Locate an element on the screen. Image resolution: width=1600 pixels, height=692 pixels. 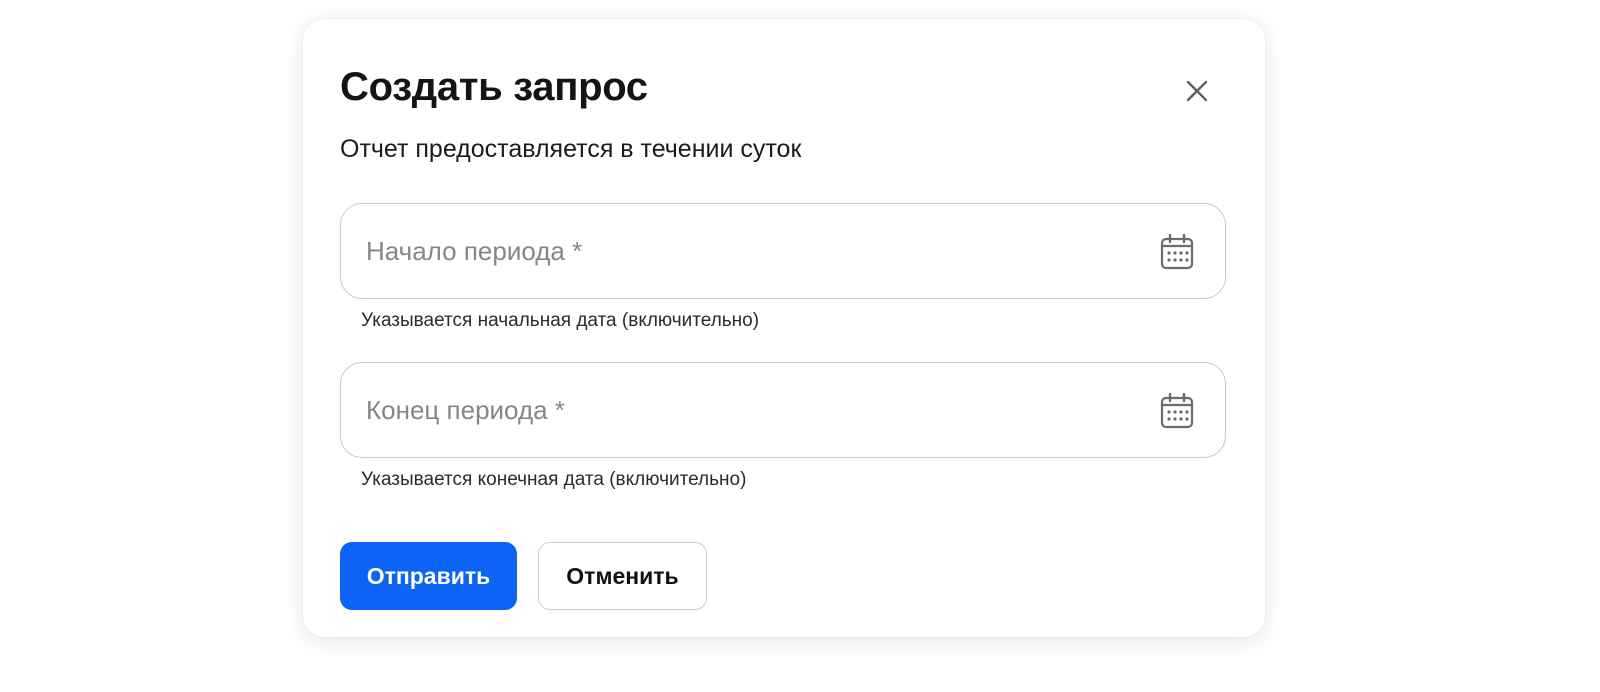
submit-button: Отправить is located at coordinates (428, 576).